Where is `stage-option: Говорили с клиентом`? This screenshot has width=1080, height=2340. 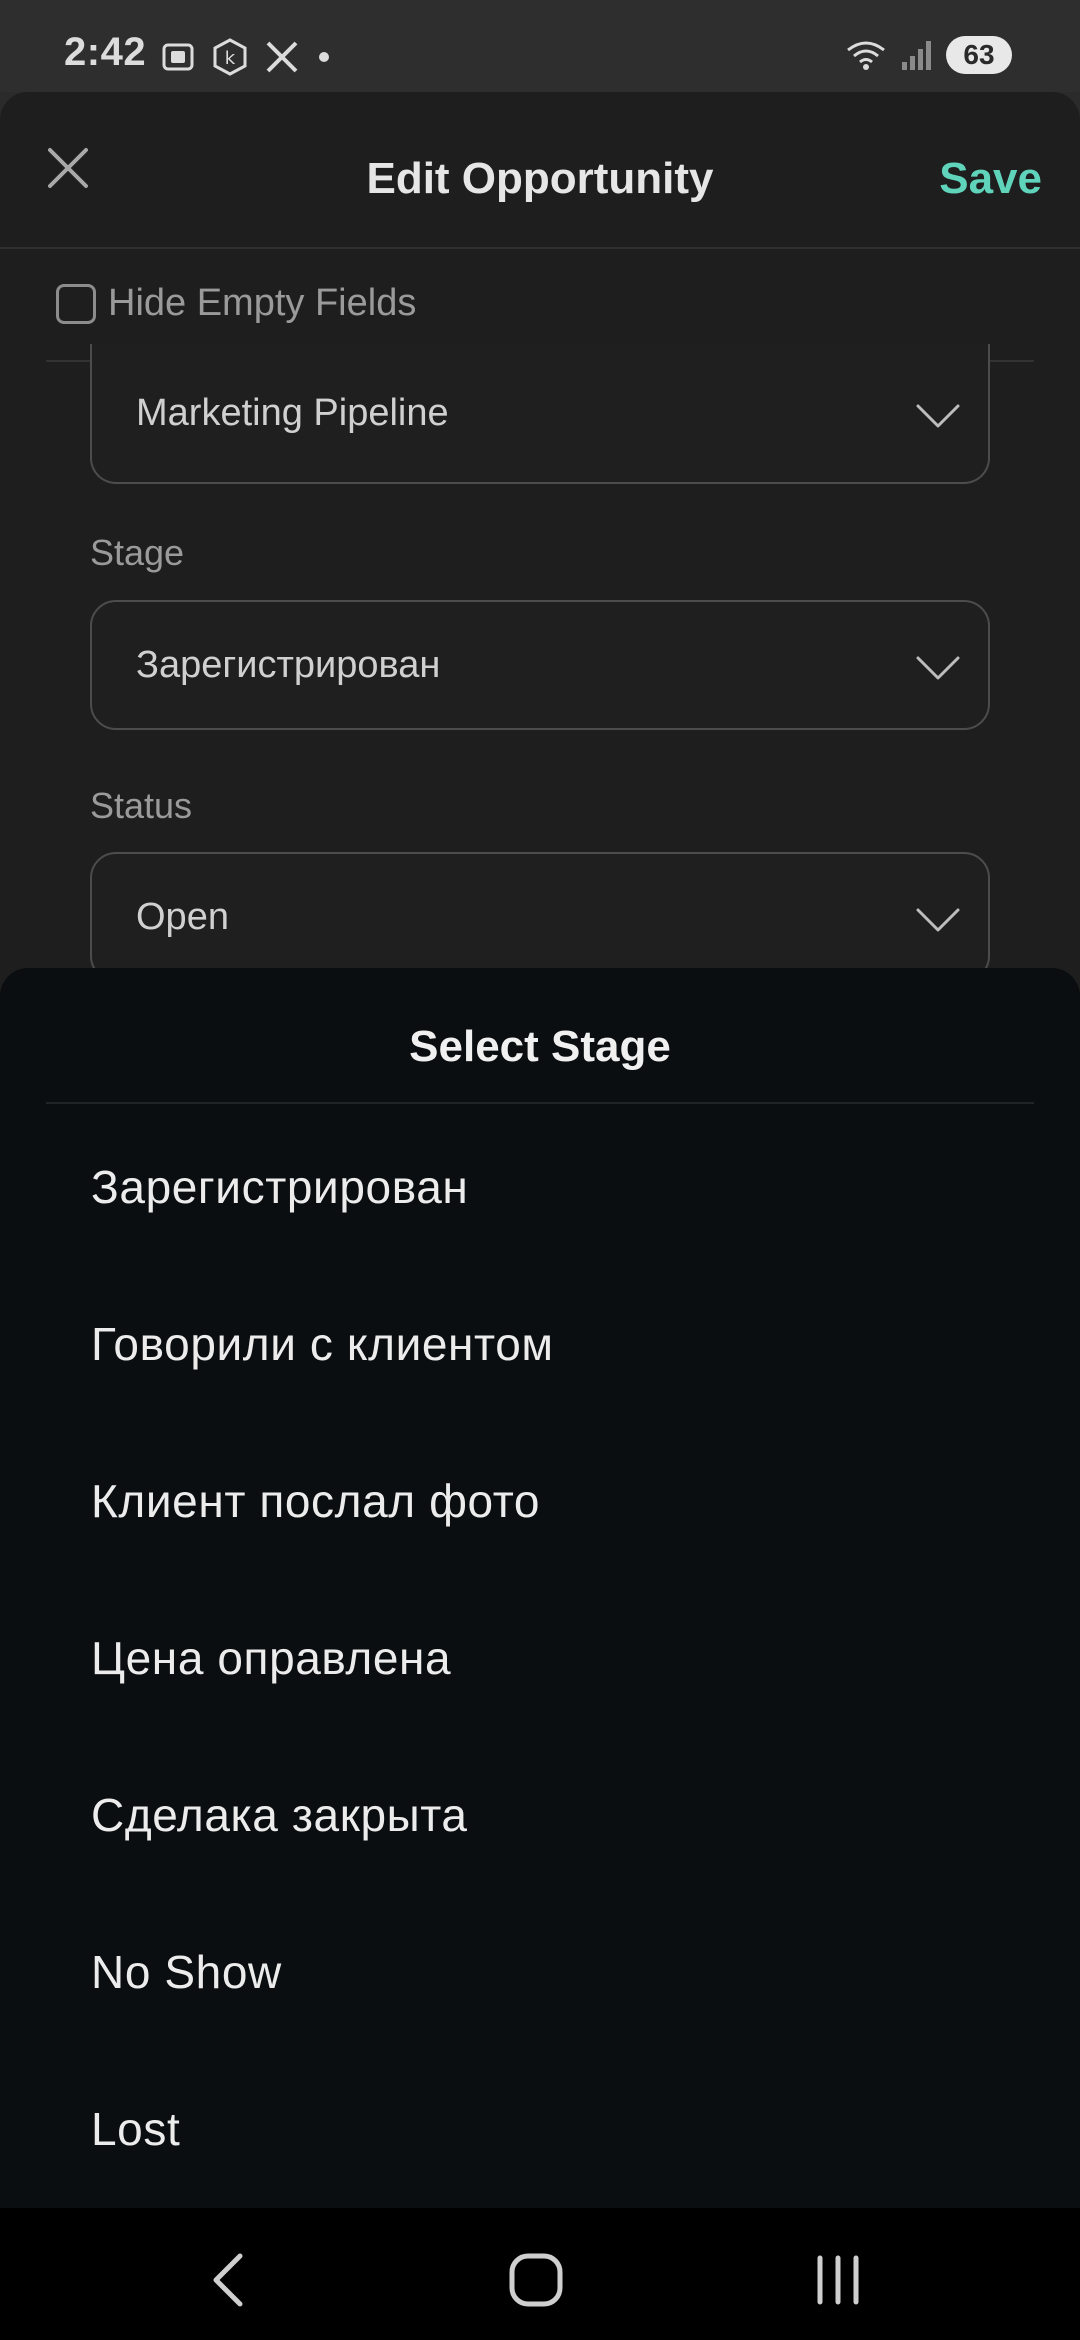 stage-option: Говорили с клиентом is located at coordinates (540, 1343).